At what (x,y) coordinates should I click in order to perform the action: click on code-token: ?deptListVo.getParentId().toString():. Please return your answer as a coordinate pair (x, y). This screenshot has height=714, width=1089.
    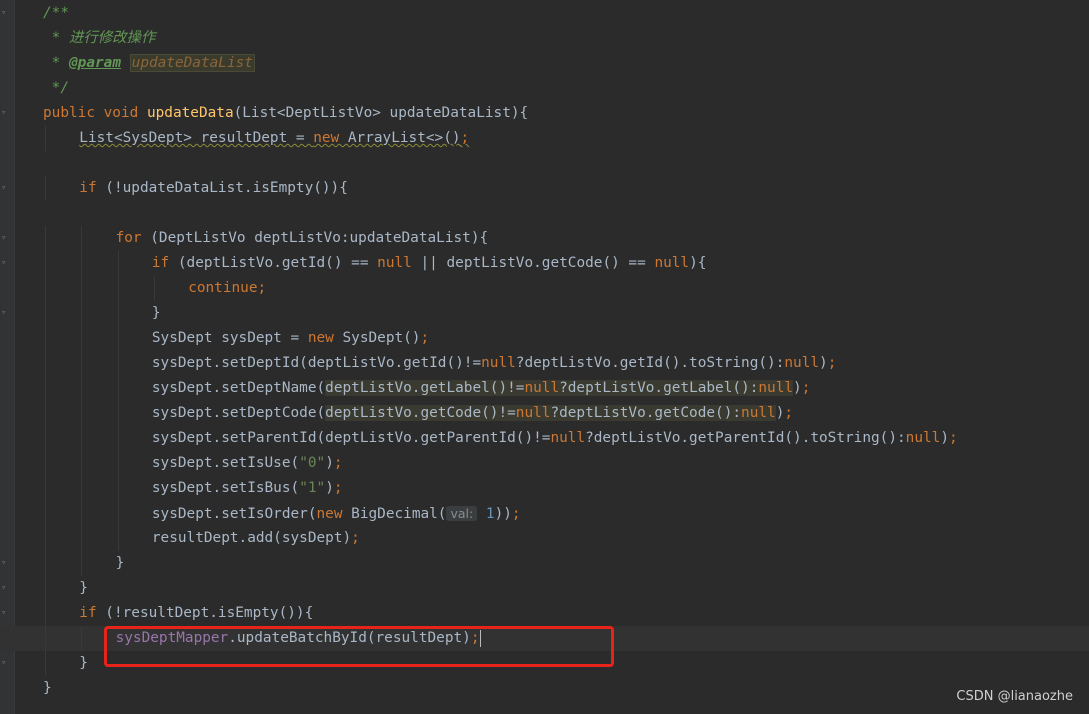
    Looking at the image, I should click on (745, 438).